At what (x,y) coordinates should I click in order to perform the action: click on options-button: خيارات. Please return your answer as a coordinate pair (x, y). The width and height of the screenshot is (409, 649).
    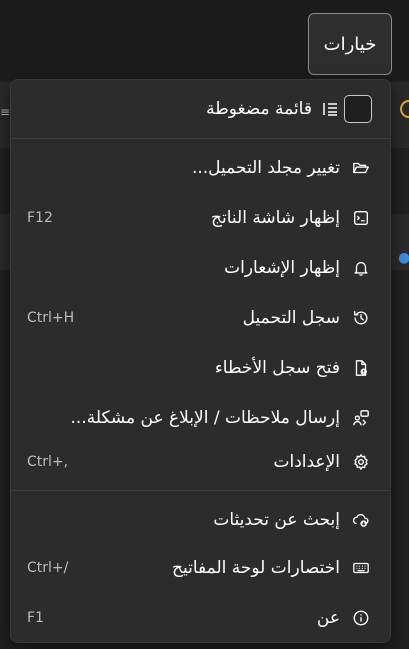
    Looking at the image, I should click on (350, 44).